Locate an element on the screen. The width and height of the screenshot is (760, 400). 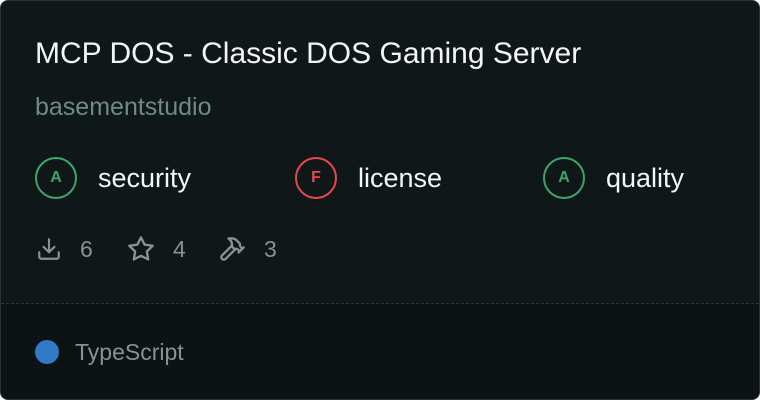
downloads-stat: 6 is located at coordinates (64, 249).